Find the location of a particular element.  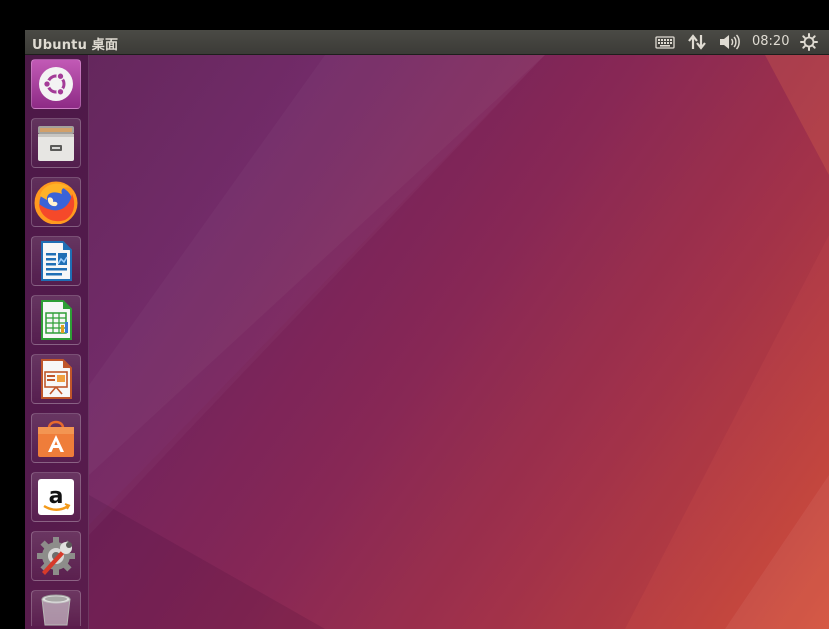

launcher-libreoffice-writer is located at coordinates (56, 261).